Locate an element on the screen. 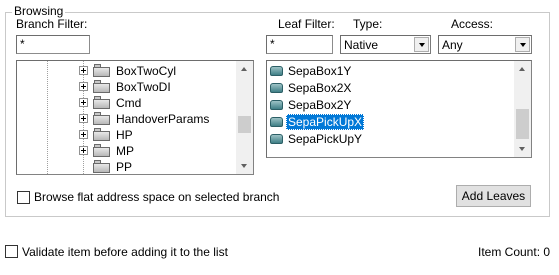  access-dropdown-button is located at coordinates (522, 44).